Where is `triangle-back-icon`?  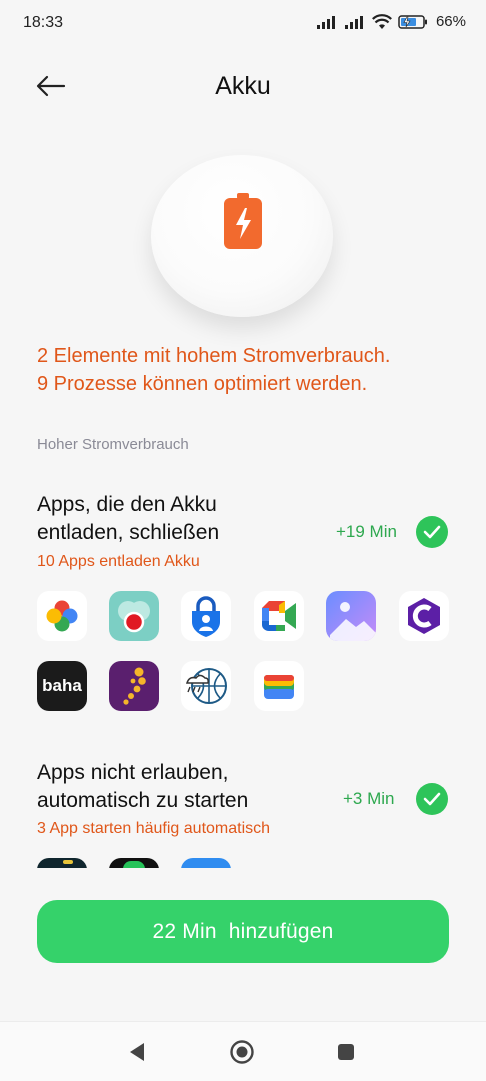
triangle-back-icon is located at coordinates (137, 1052).